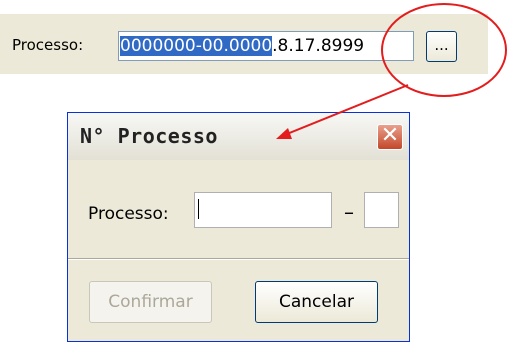 This screenshot has height=342, width=508. Describe the element at coordinates (150, 302) in the screenshot. I see `confirm-button: Confirmar` at that location.